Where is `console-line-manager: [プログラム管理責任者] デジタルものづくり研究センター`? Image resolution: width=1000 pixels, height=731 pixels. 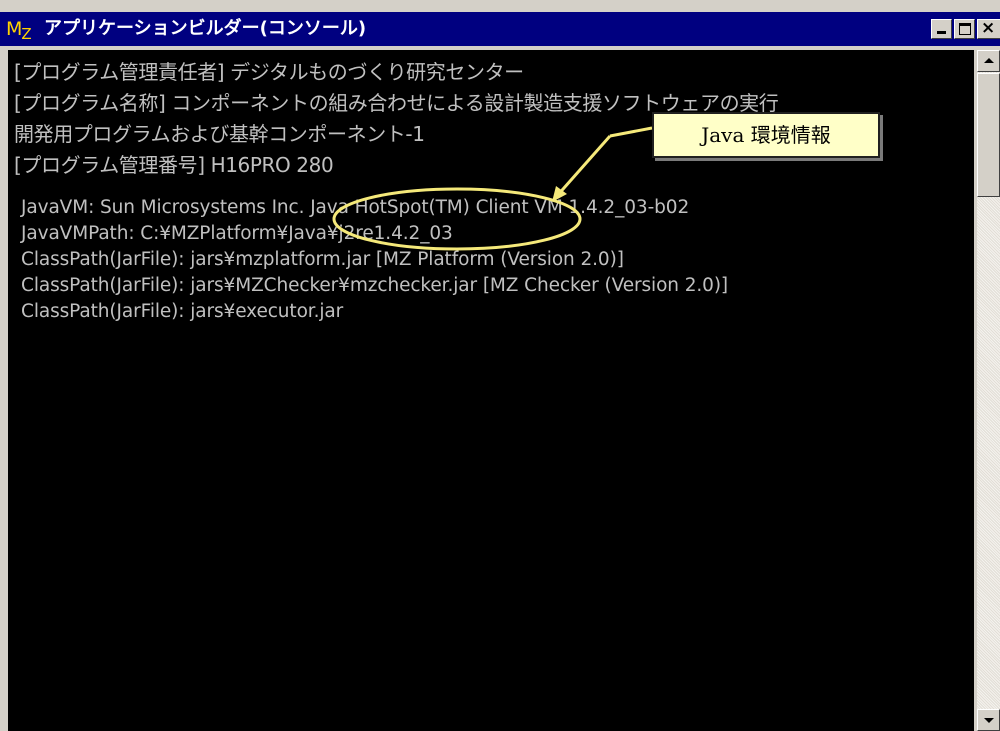
console-line-manager: [プログラム管理責任者] デジタルものづくり研究センター is located at coordinates (269, 72).